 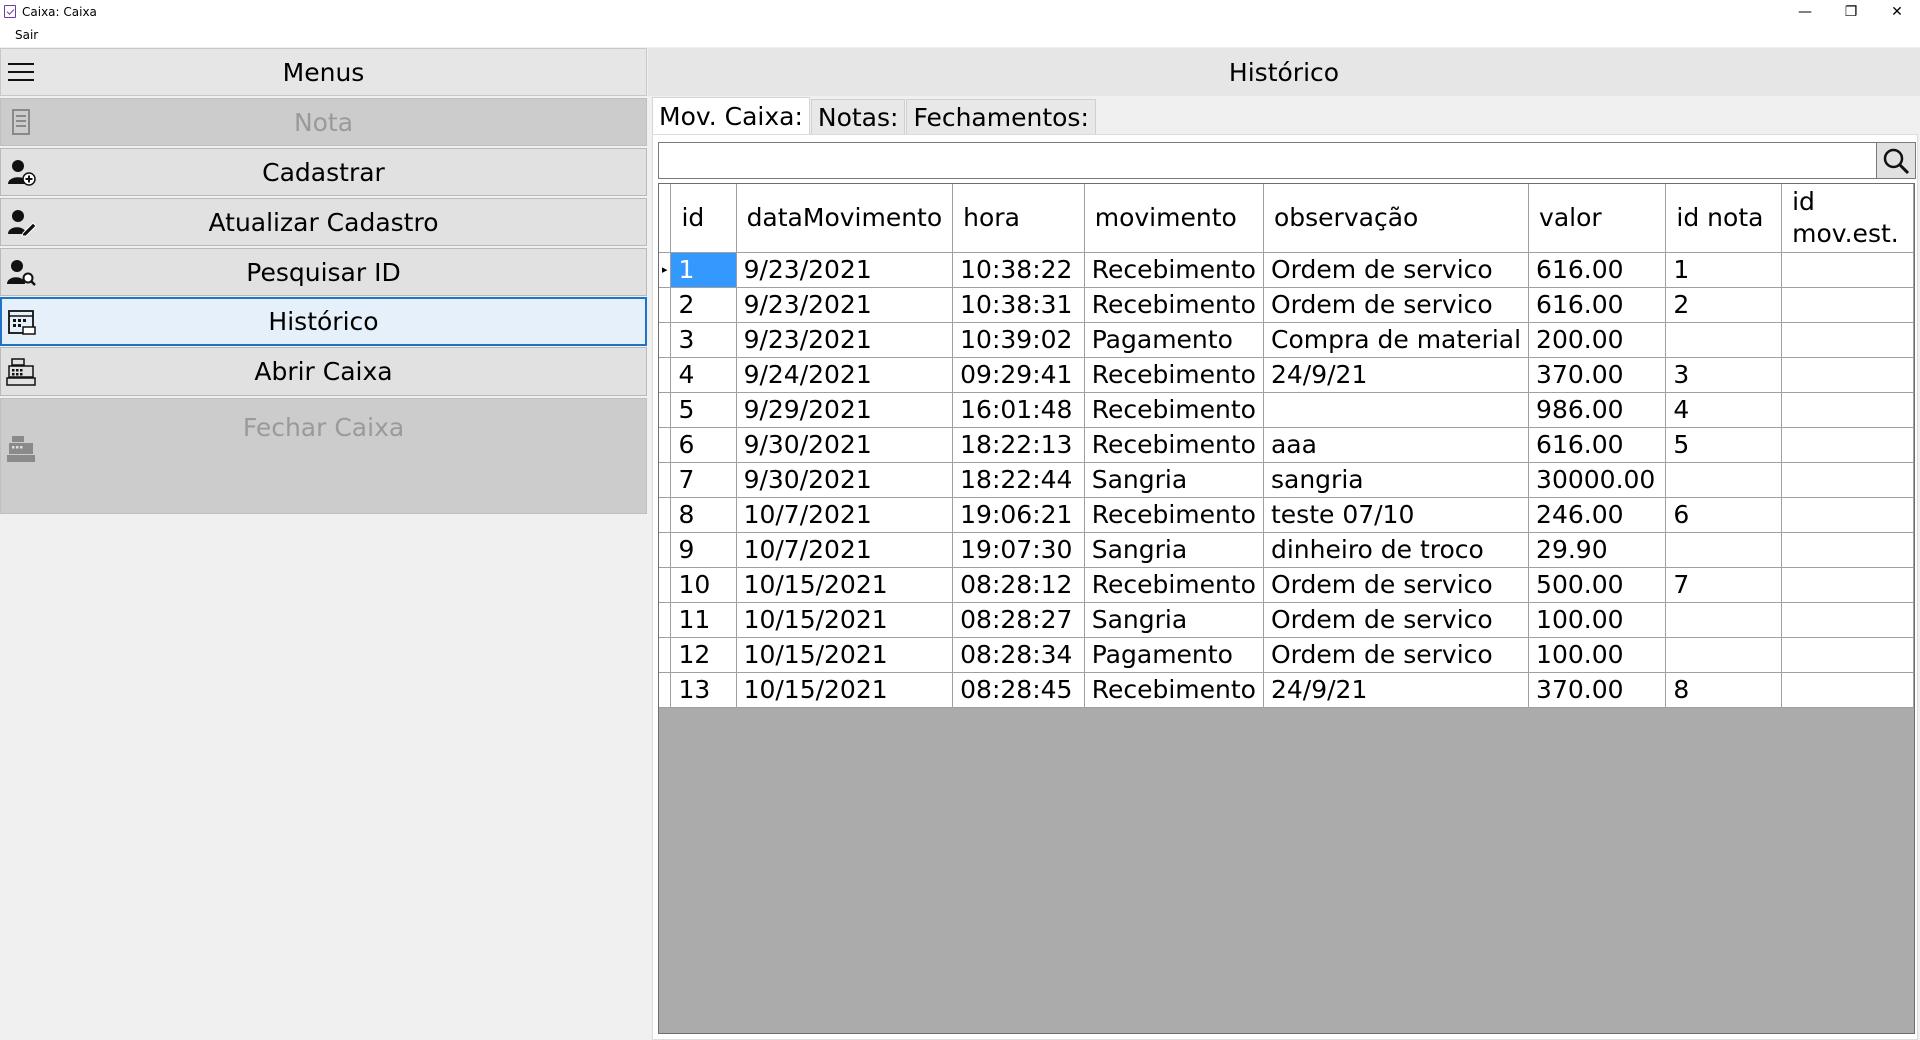 What do you see at coordinates (665, 270) in the screenshot?
I see `row-header-cell: ▸` at bounding box center [665, 270].